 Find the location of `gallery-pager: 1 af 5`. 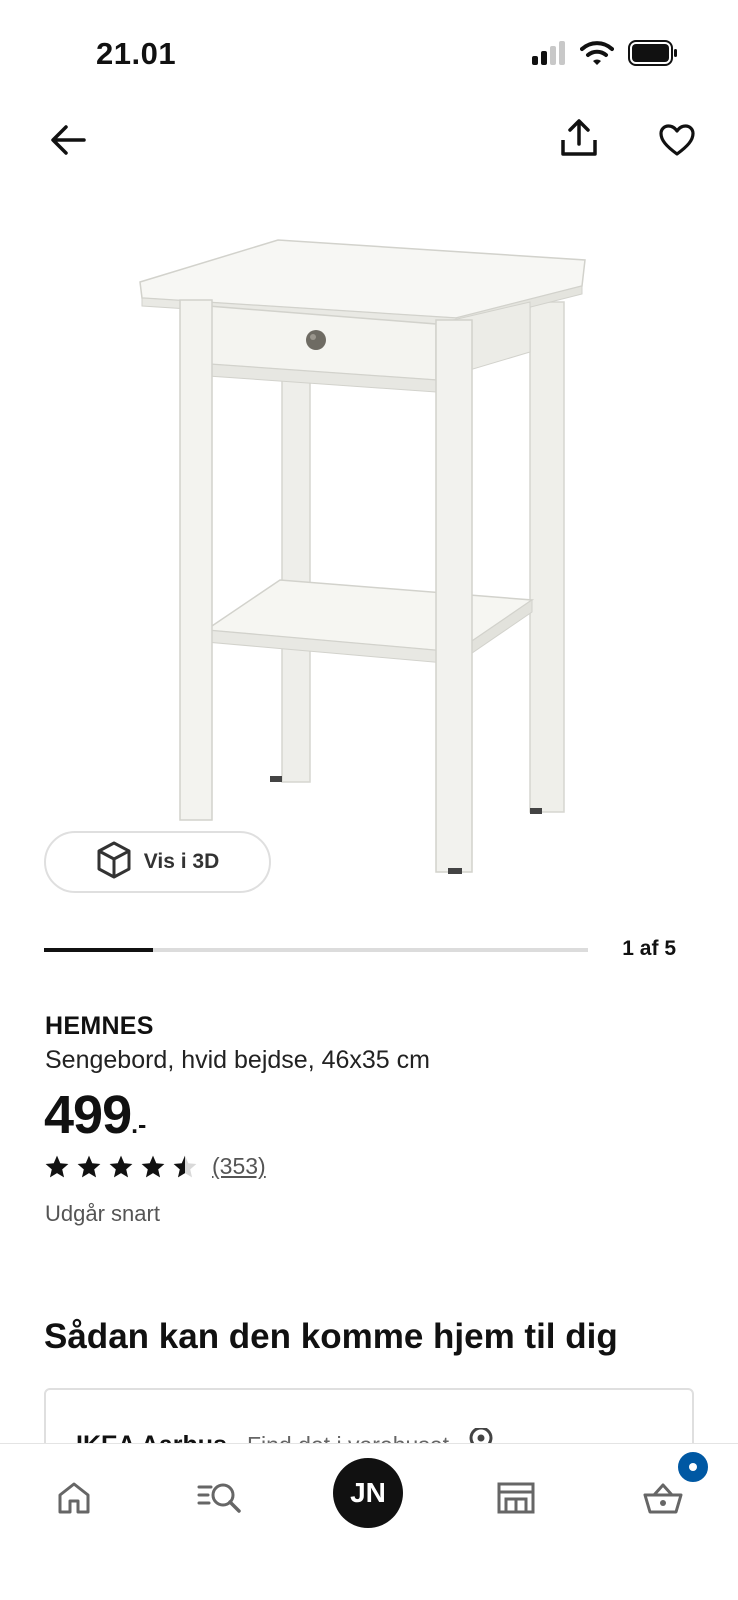

gallery-pager: 1 af 5 is located at coordinates (649, 948).